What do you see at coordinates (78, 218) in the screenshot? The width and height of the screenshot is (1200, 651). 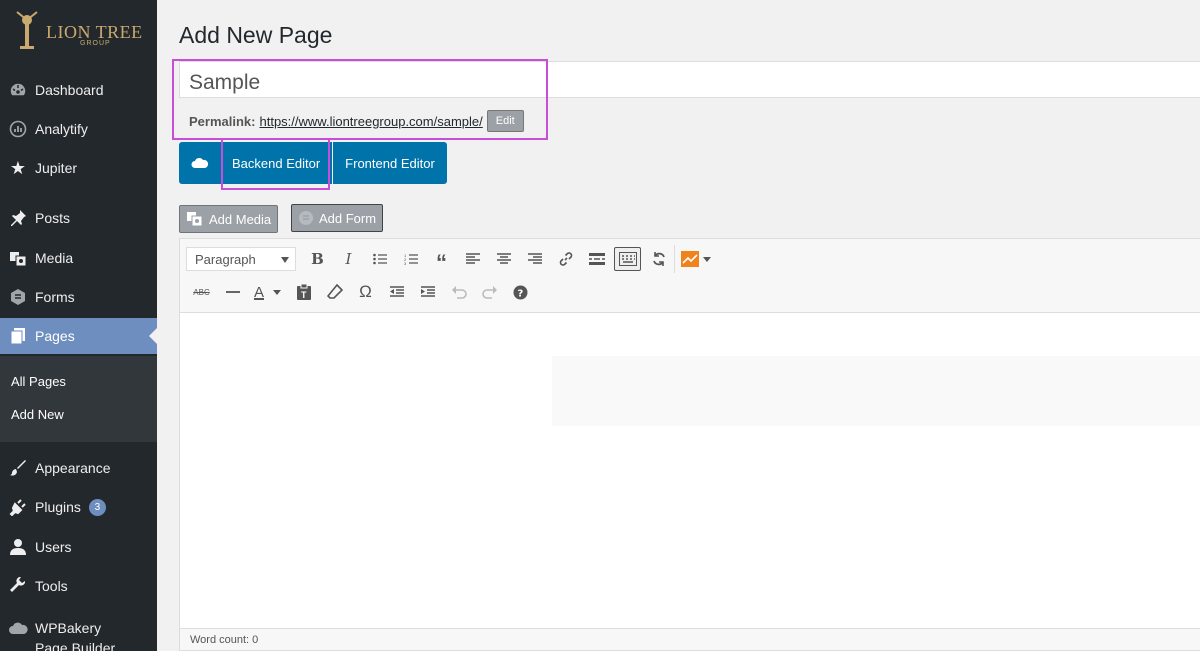 I see `sidebar-item-posts: Posts` at bounding box center [78, 218].